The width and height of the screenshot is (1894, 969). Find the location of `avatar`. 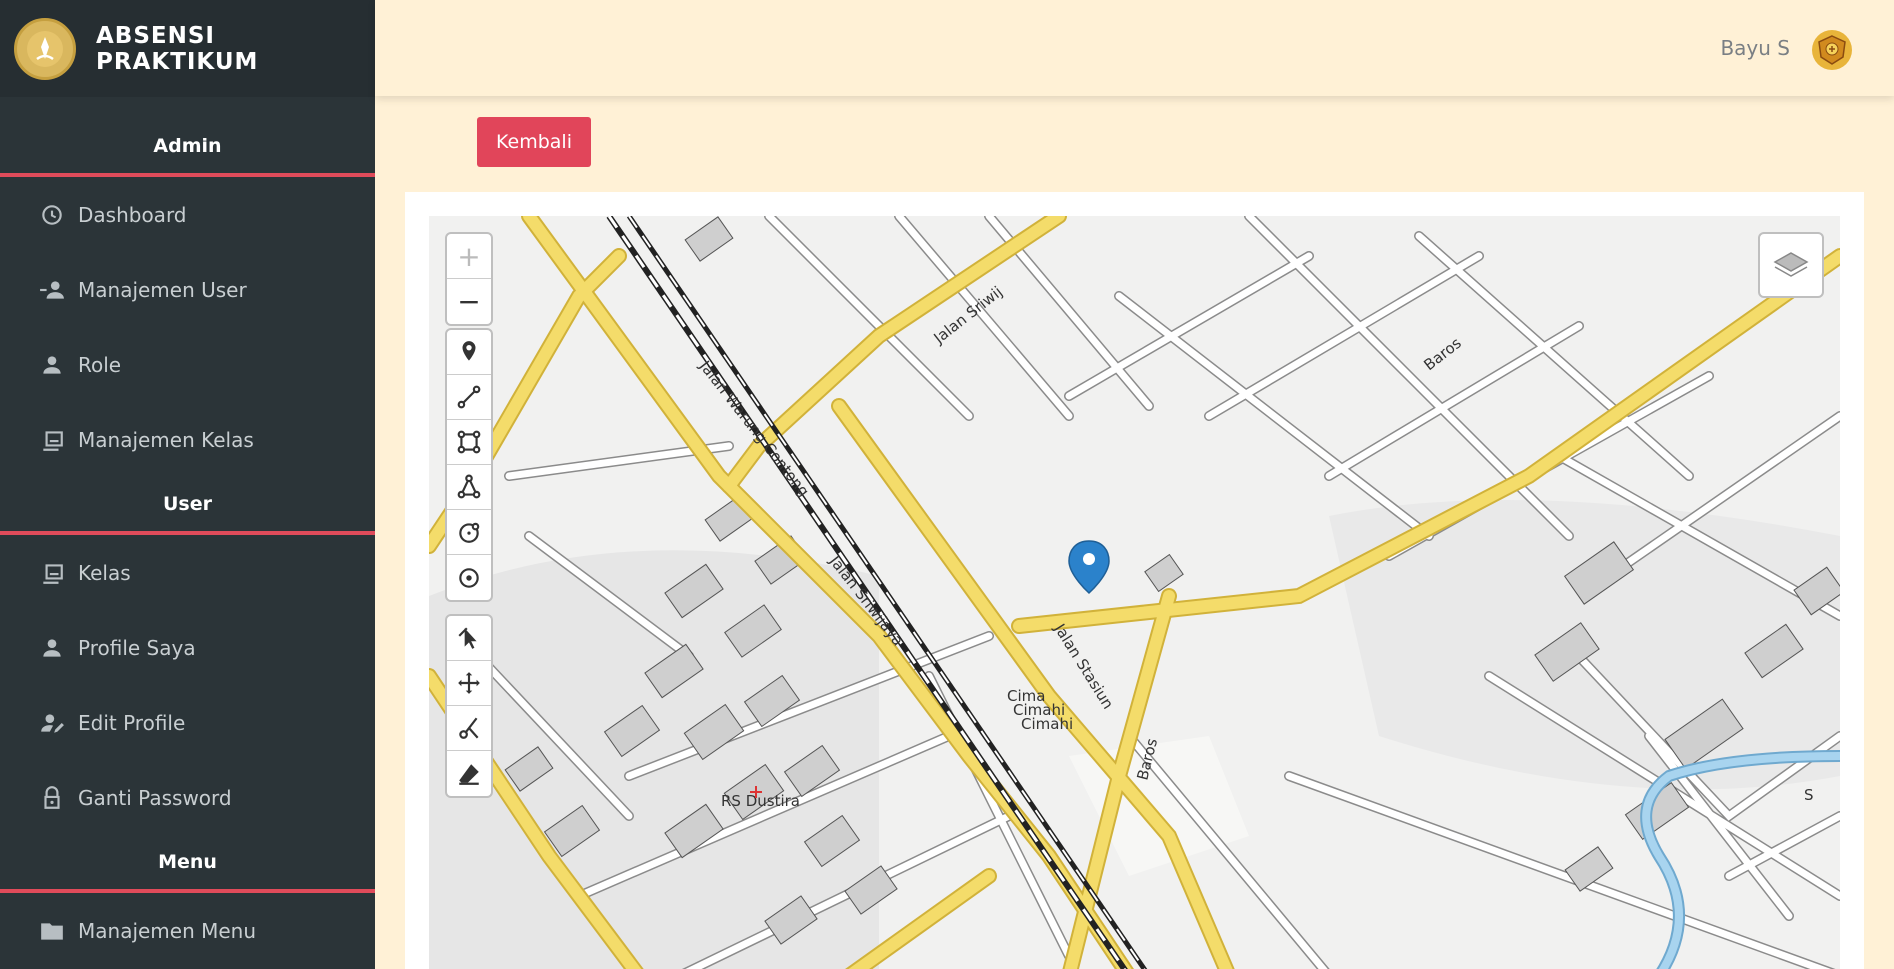

avatar is located at coordinates (1832, 50).